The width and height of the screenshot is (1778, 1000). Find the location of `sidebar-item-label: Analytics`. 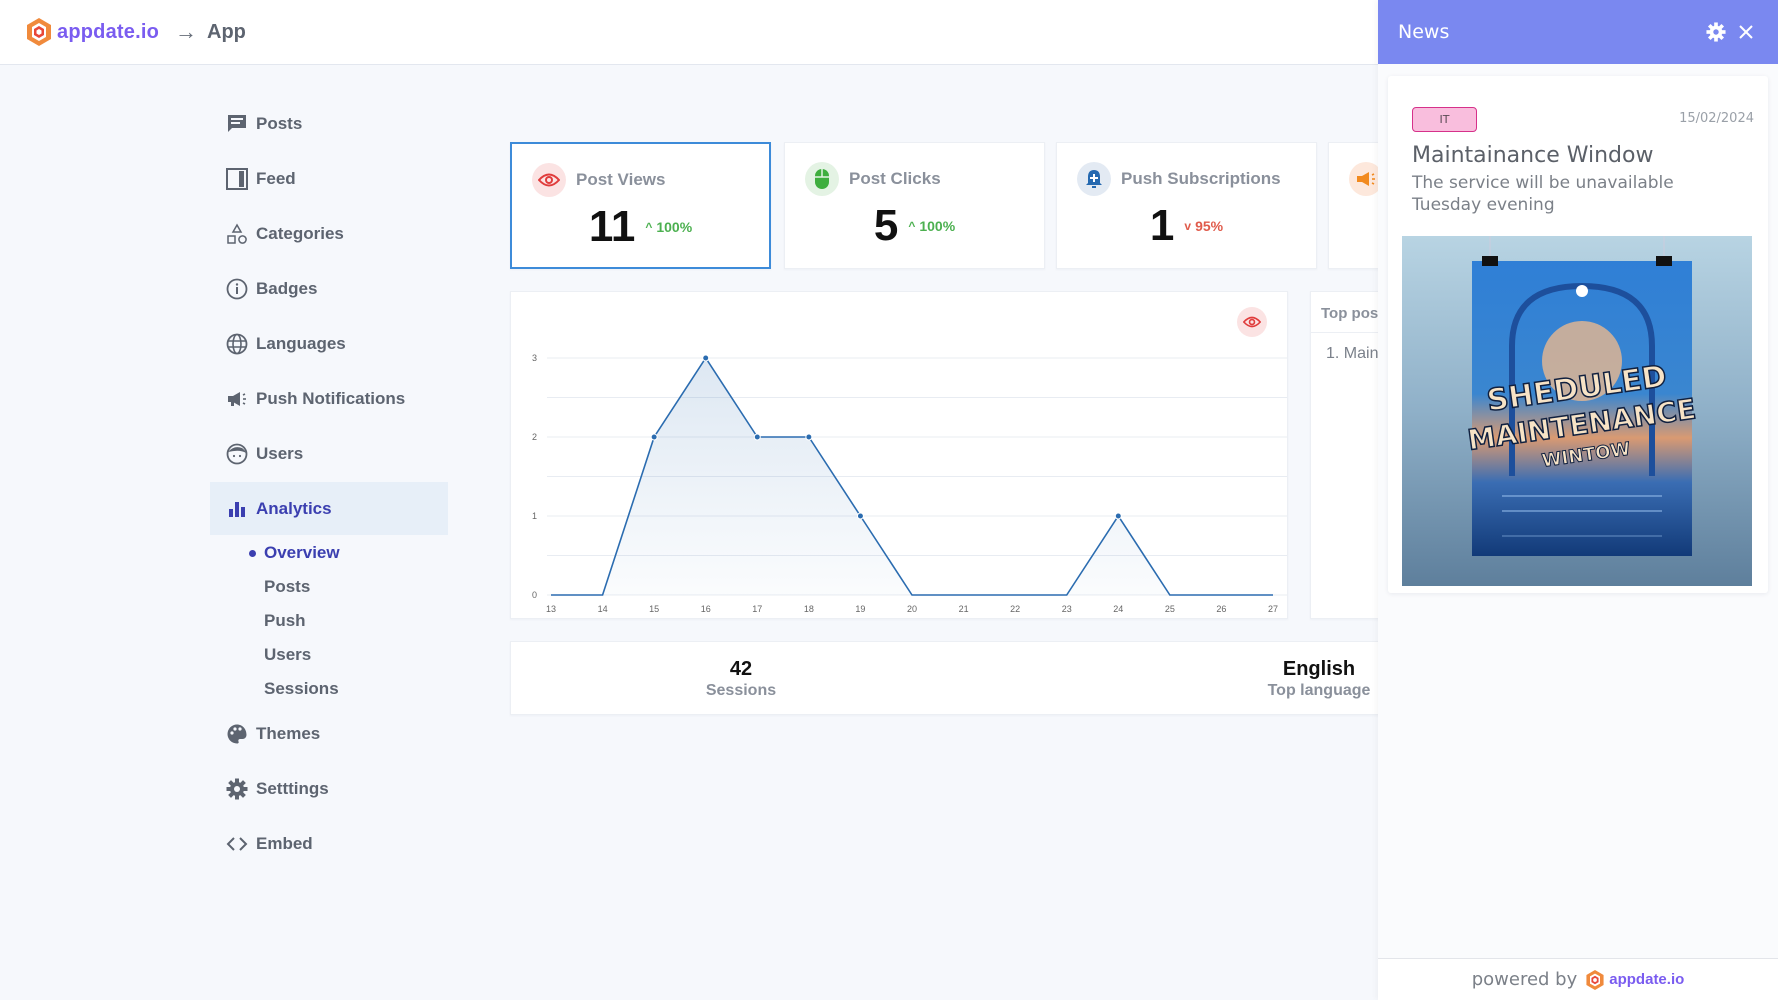

sidebar-item-label: Analytics is located at coordinates (294, 508).